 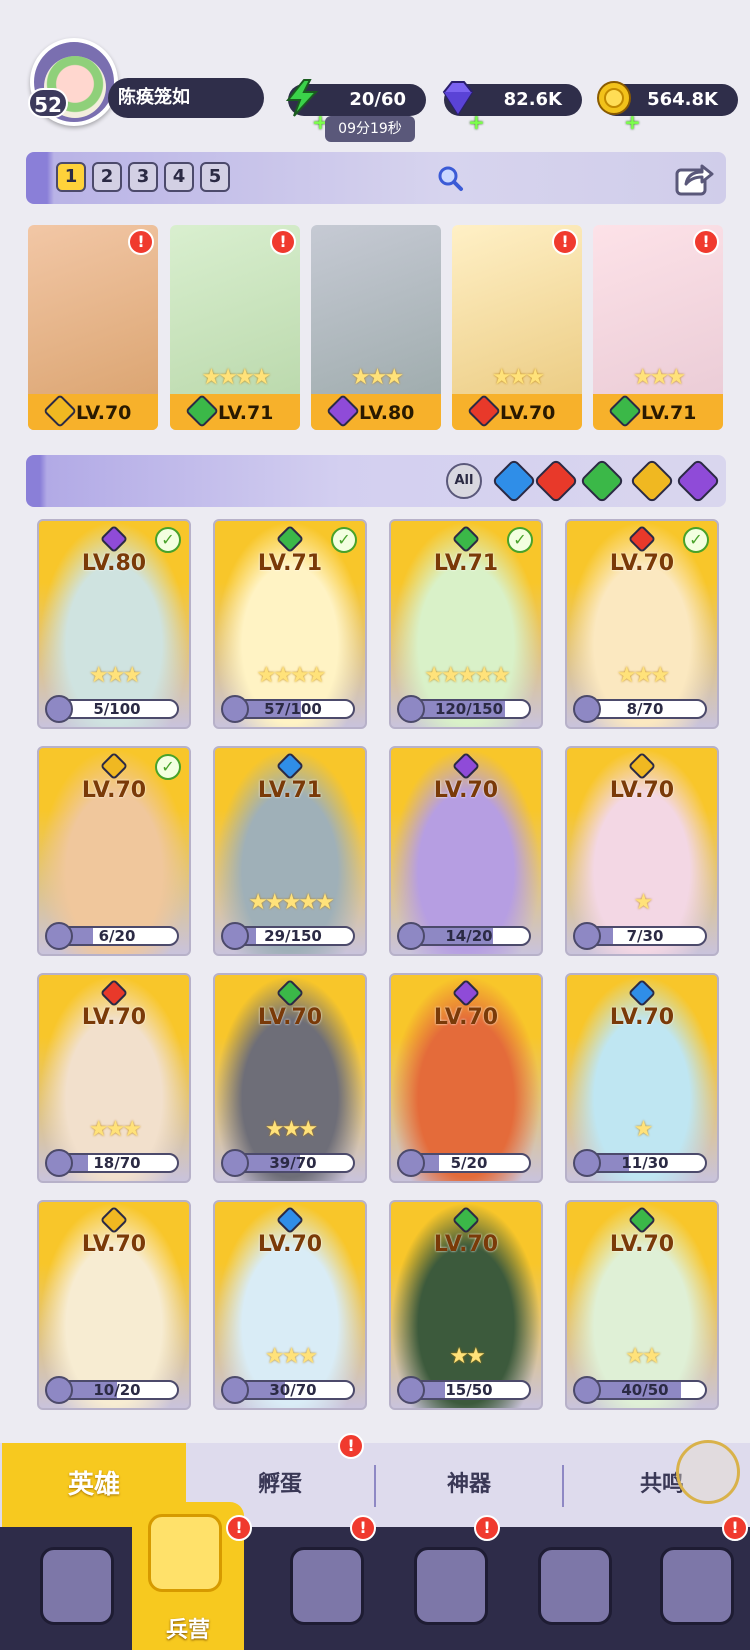 I want to click on team-tab-4: 4, so click(x=179, y=177).